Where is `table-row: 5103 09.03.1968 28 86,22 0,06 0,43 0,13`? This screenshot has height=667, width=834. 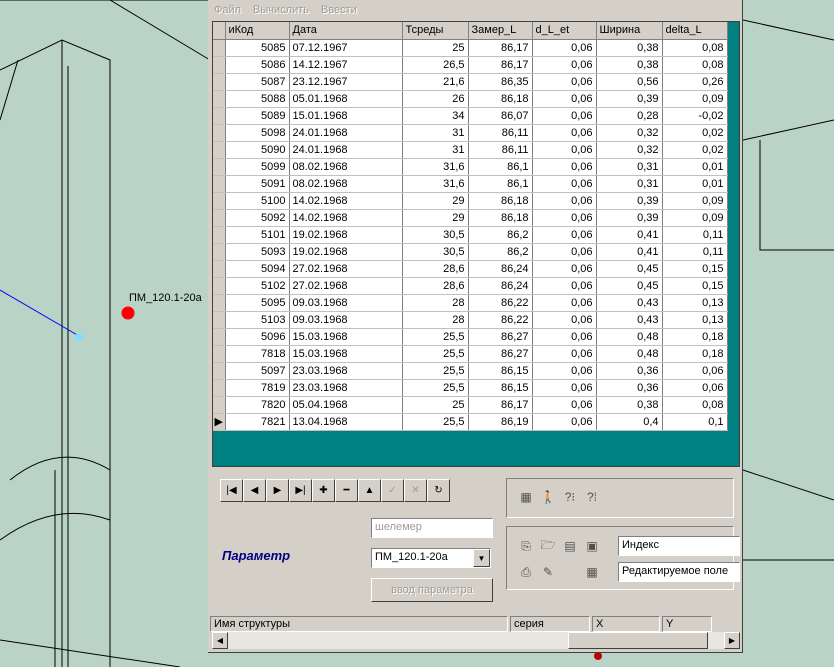 table-row: 5103 09.03.1968 28 86,22 0,06 0,43 0,13 is located at coordinates (470, 320).